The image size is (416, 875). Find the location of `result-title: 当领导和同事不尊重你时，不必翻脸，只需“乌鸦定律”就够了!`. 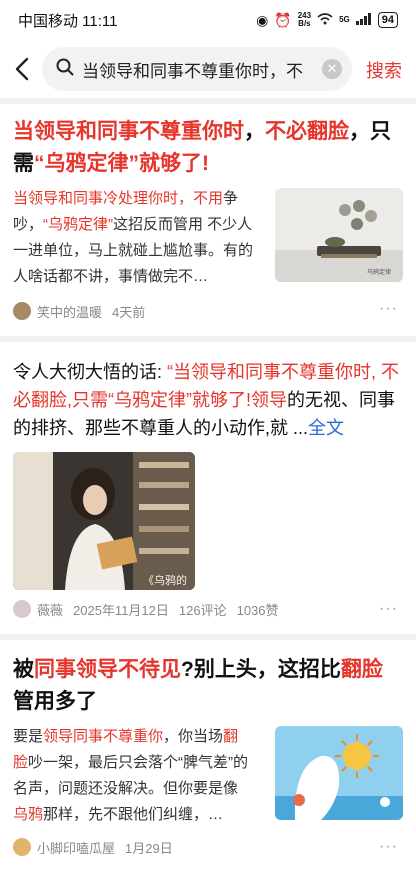

result-title: 当领导和同事不尊重你时，不必翻脸，只需“乌鸦定律”就够了! is located at coordinates (208, 148).